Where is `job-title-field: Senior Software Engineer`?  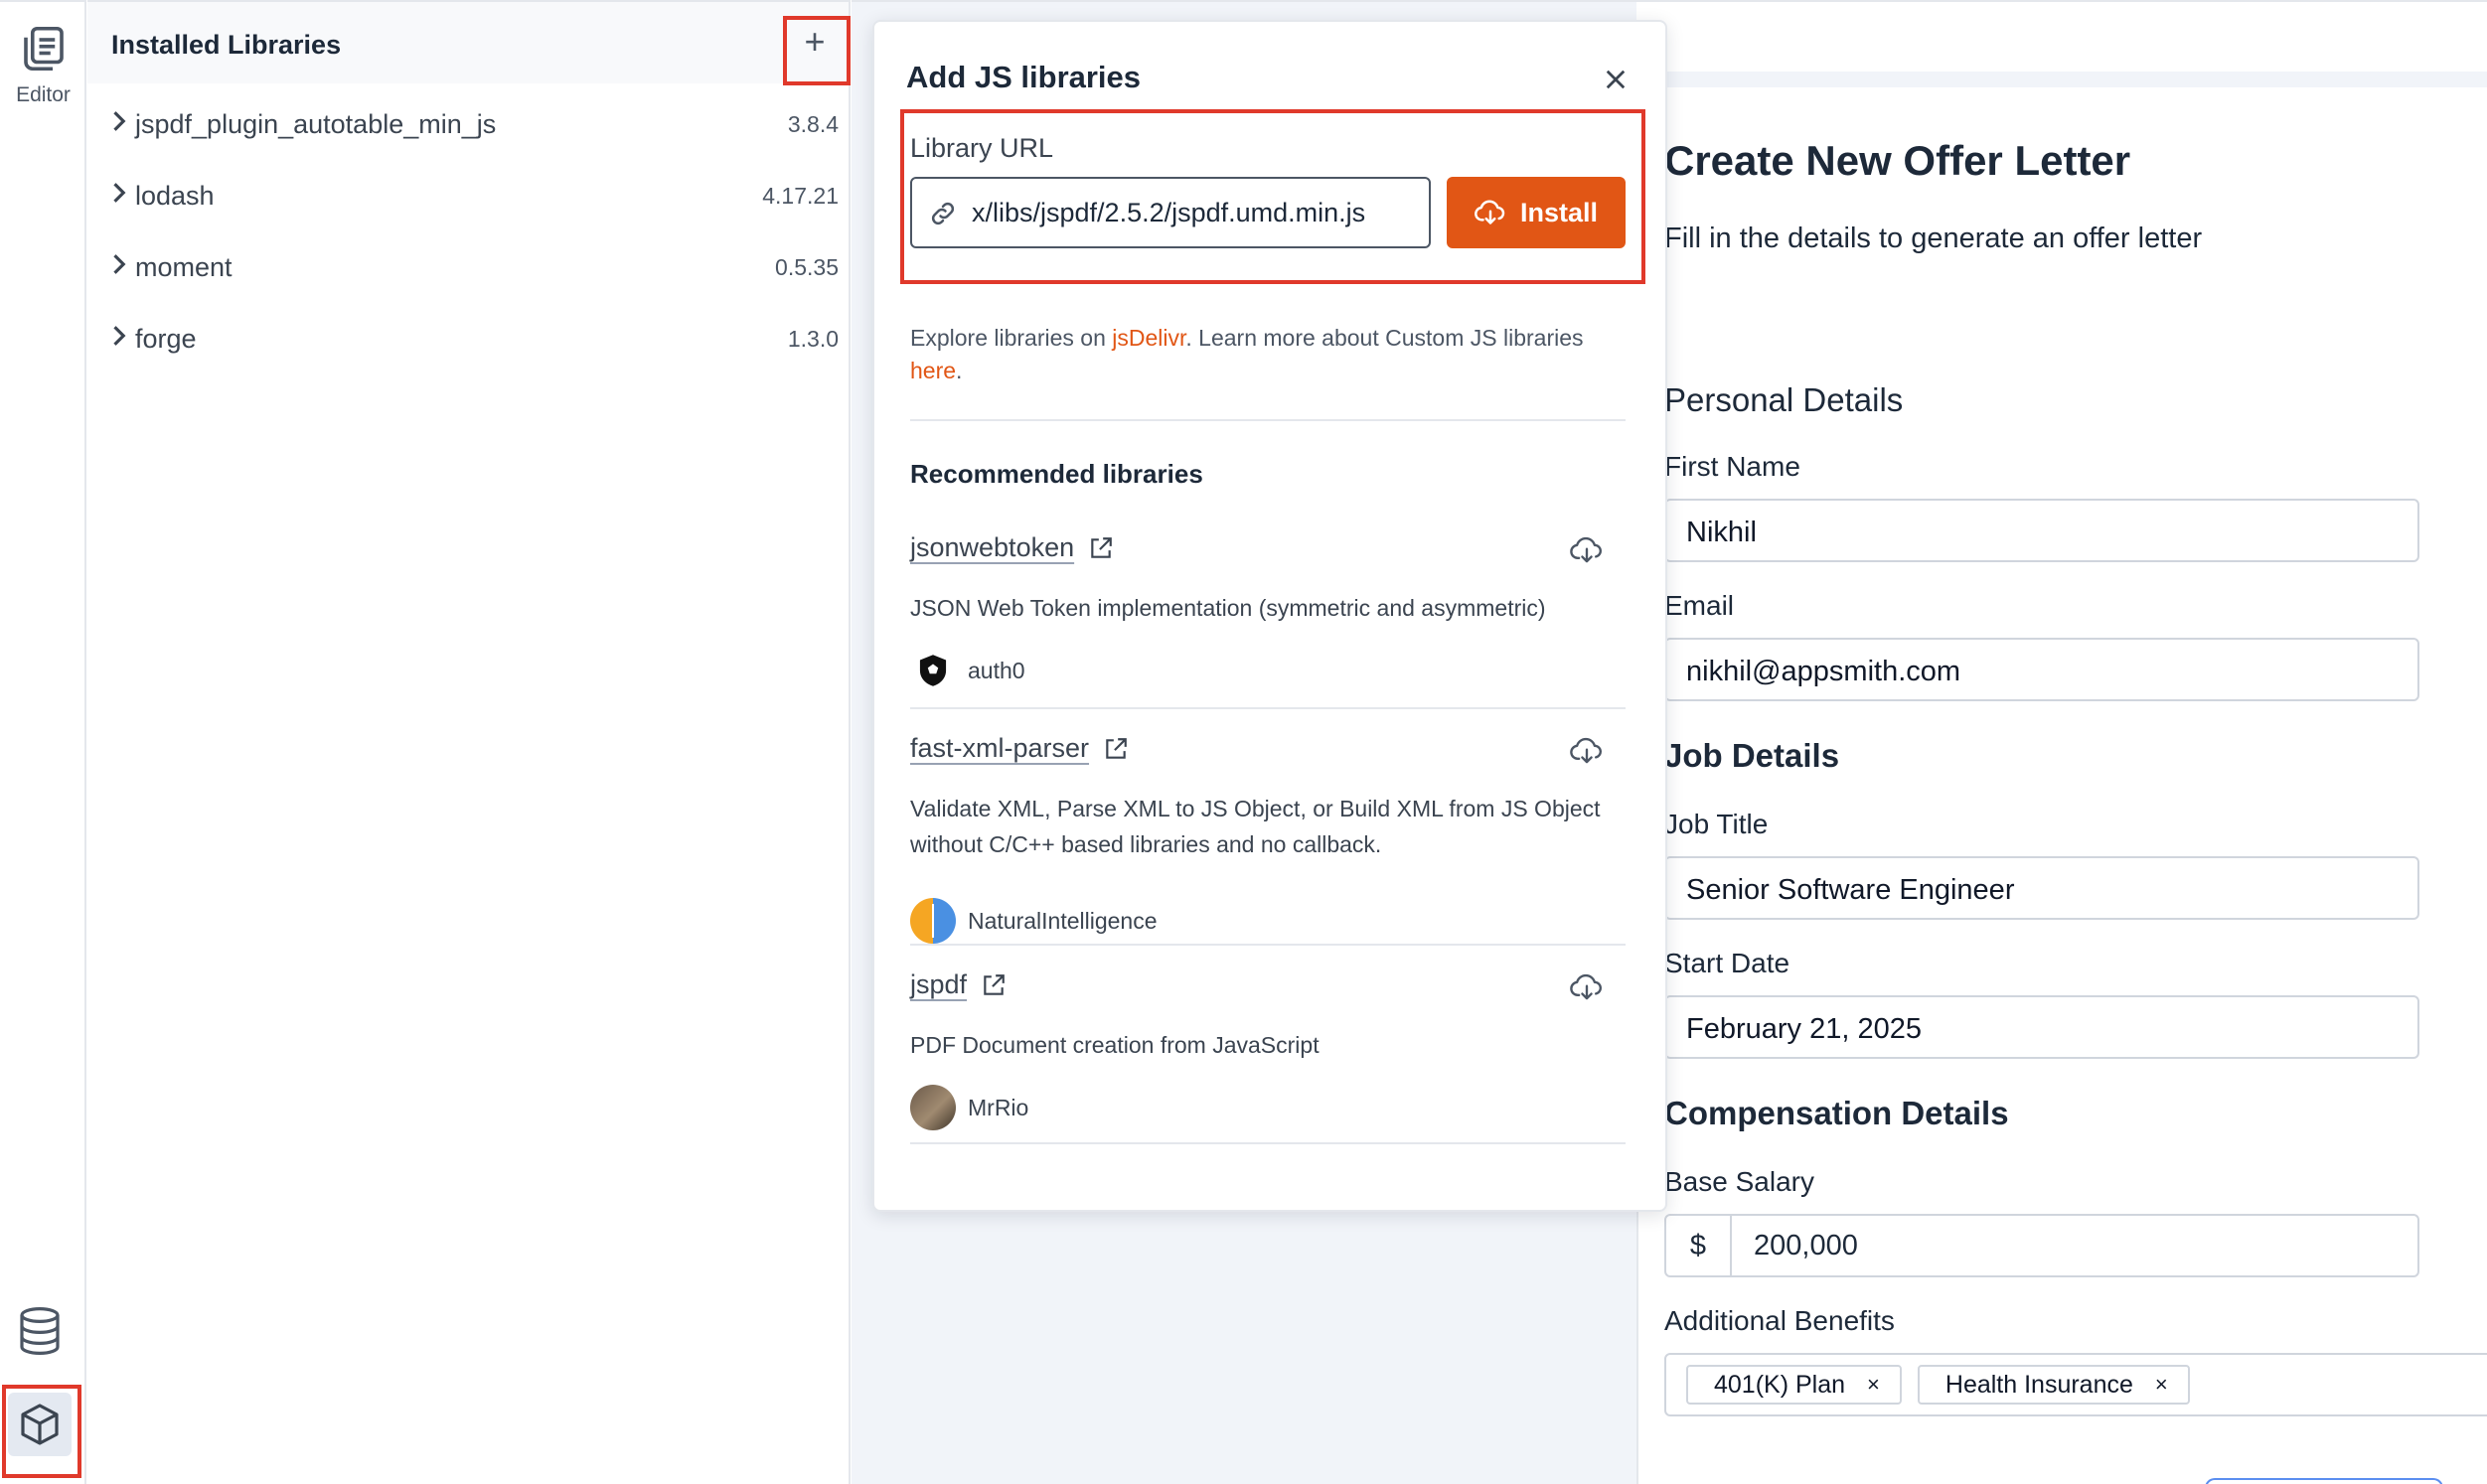 job-title-field: Senior Software Engineer is located at coordinates (2041, 888).